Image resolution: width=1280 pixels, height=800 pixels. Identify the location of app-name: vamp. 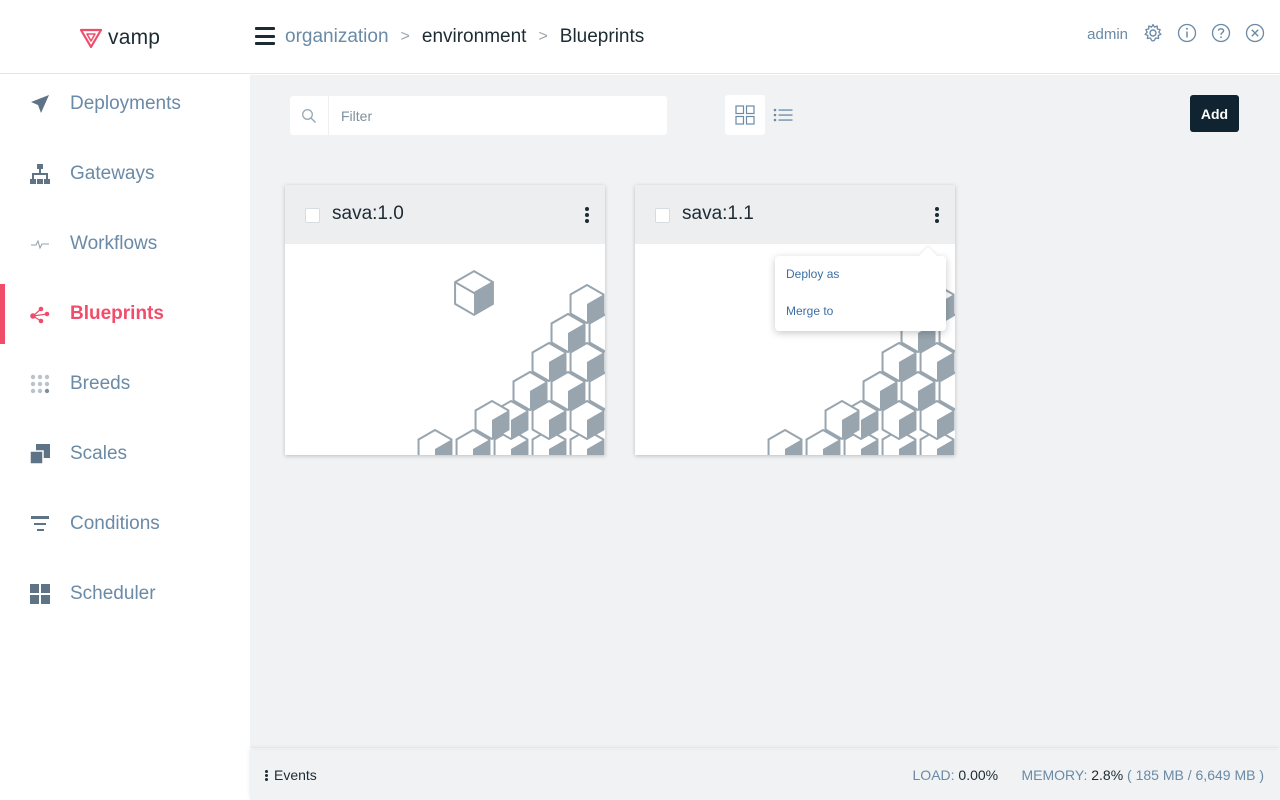
(134, 37).